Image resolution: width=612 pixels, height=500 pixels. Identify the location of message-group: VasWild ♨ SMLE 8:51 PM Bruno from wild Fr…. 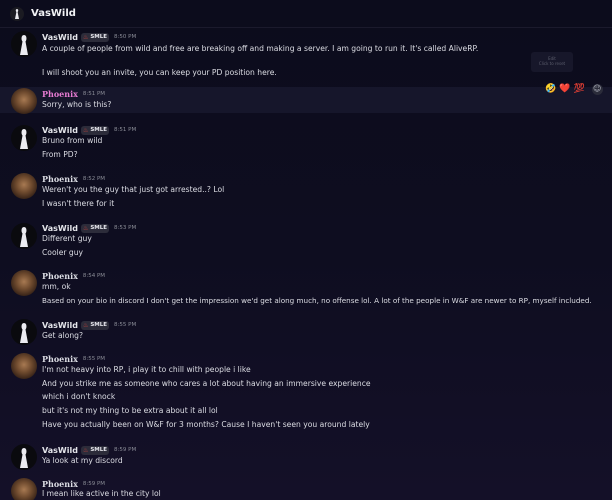
(306, 143).